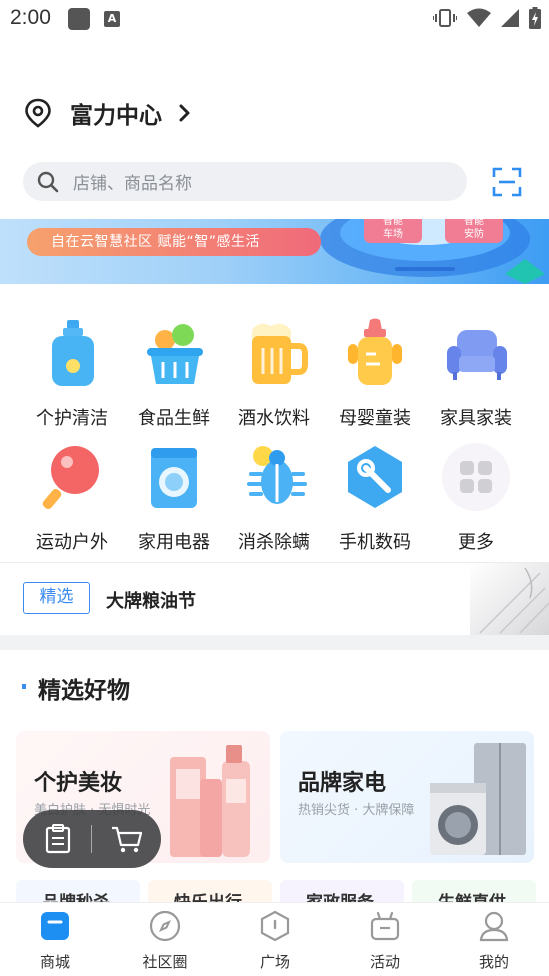 The height and width of the screenshot is (976, 549). What do you see at coordinates (507, 182) in the screenshot?
I see `scan-icon` at bounding box center [507, 182].